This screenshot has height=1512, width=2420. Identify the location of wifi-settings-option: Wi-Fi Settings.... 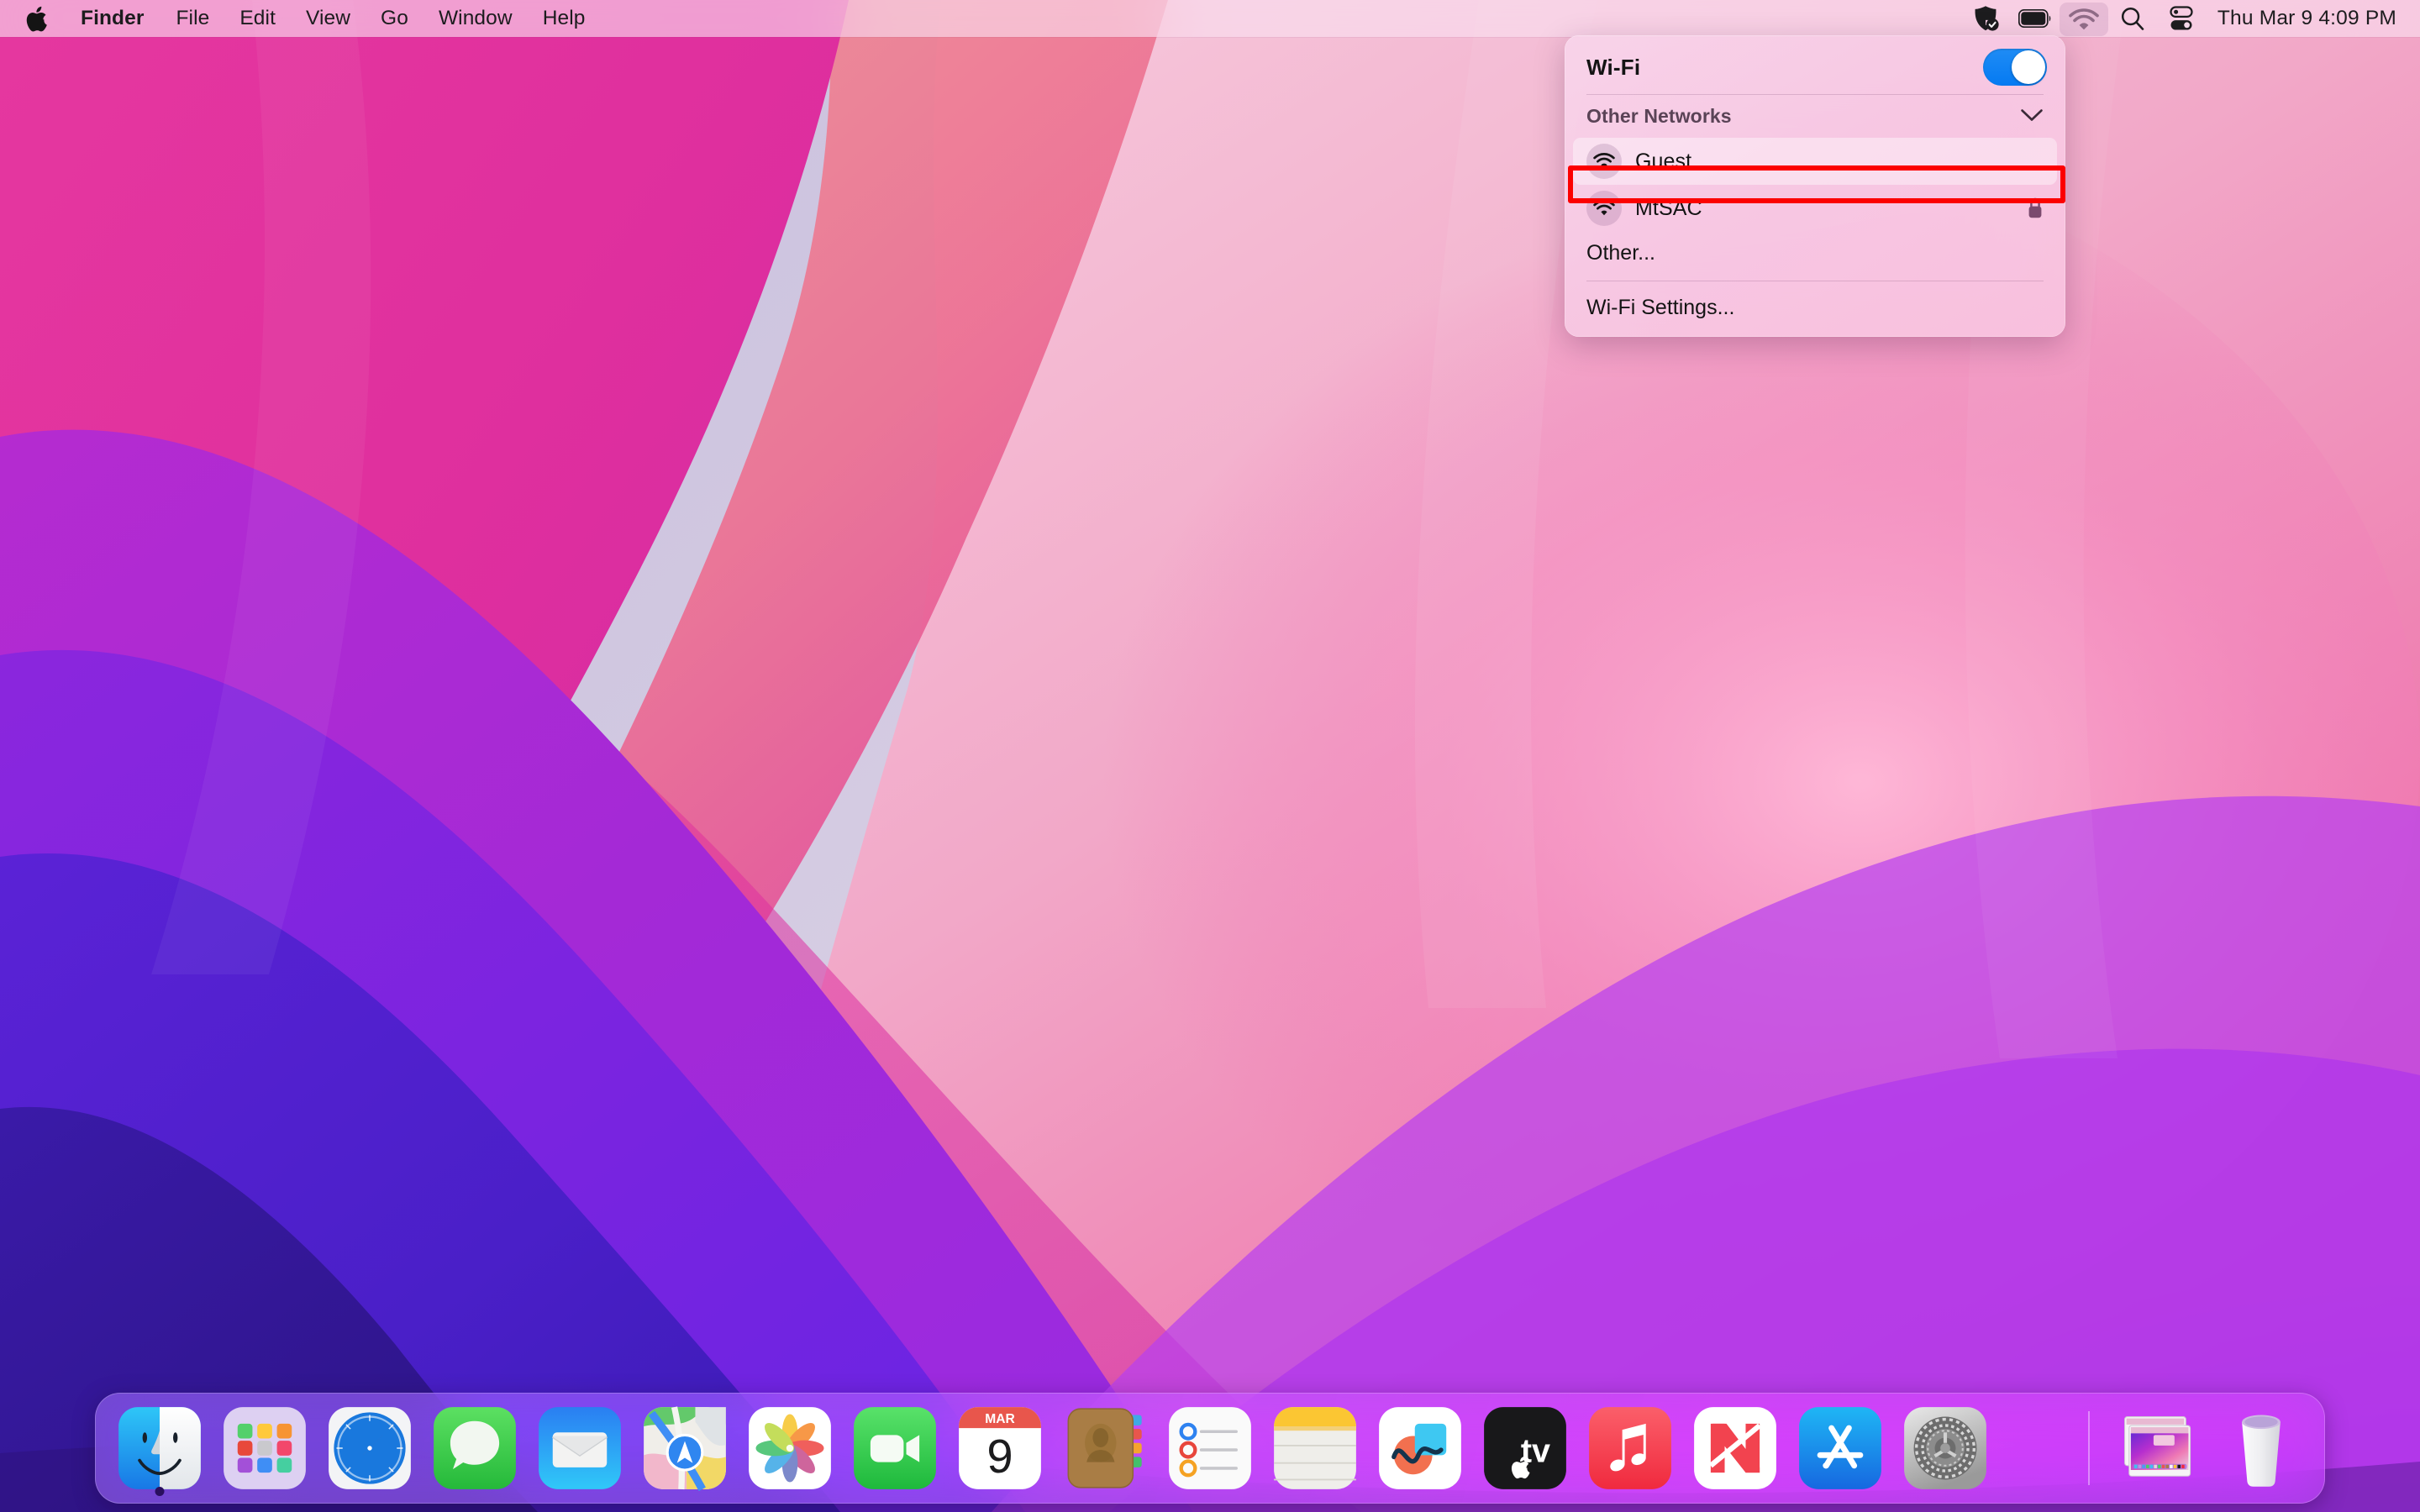
(1815, 307).